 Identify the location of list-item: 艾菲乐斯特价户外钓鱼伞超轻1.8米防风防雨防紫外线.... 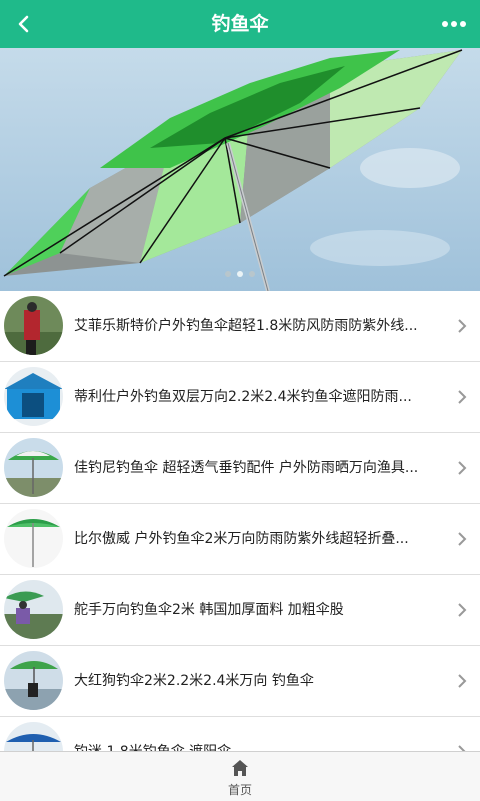
(240, 326).